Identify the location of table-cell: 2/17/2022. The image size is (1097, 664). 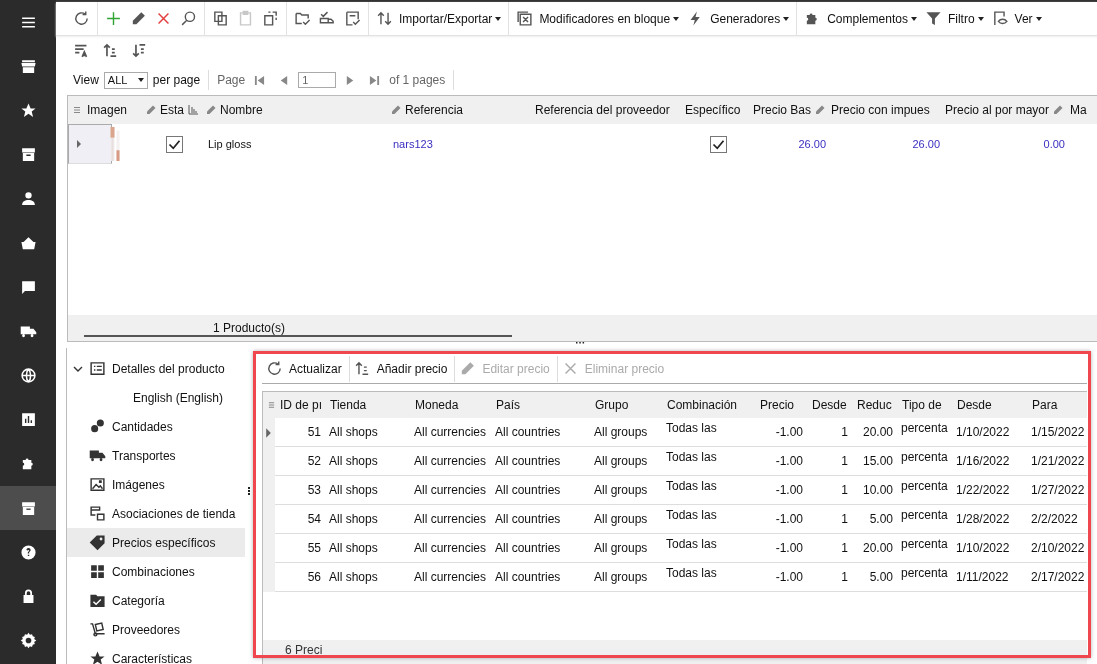
(1057, 577).